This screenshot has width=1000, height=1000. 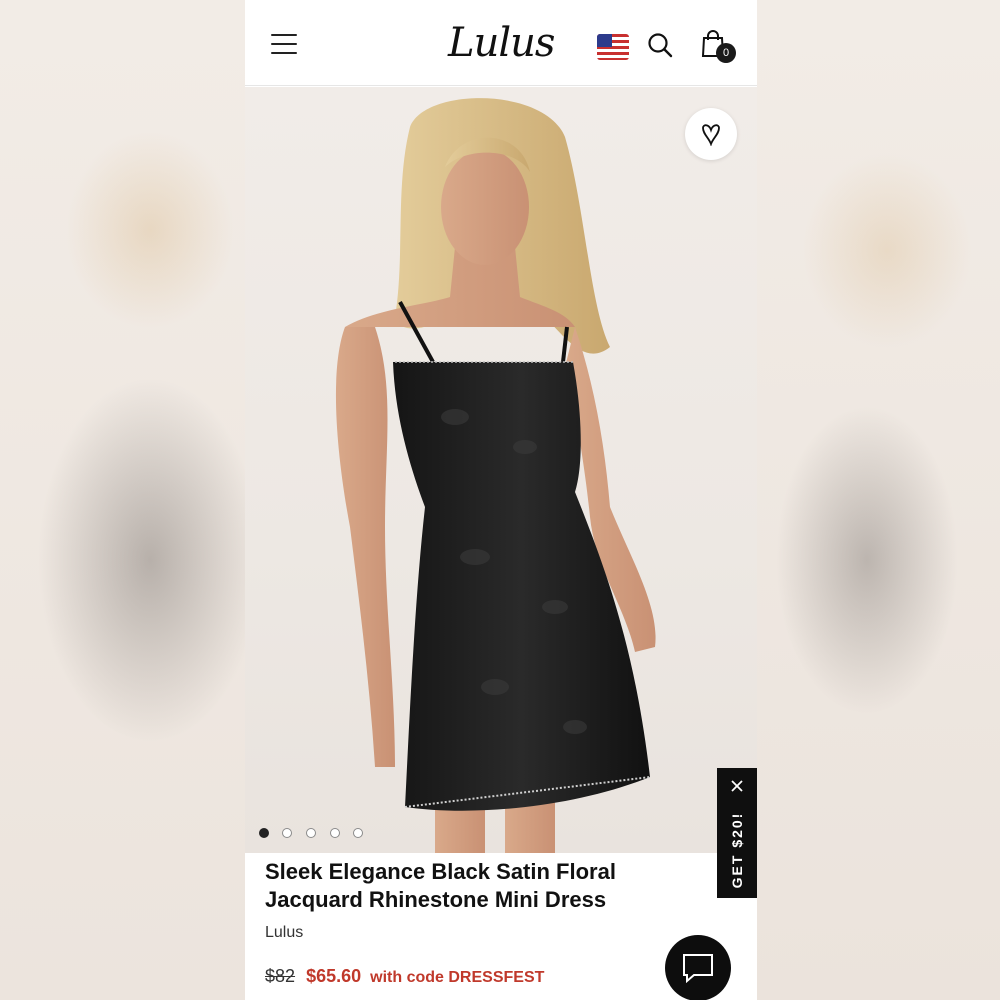 I want to click on shopping-bag-button: 0, so click(x=718, y=47).